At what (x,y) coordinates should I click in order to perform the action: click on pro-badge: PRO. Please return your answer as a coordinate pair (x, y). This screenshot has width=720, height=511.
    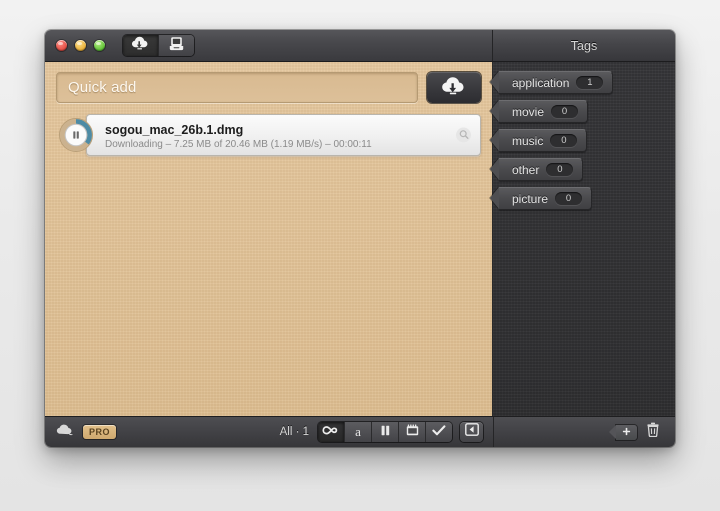
    Looking at the image, I should click on (100, 432).